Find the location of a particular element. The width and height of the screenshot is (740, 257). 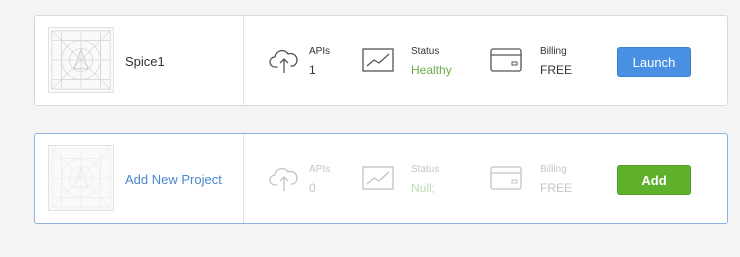

project-name: Spice1 is located at coordinates (145, 61).